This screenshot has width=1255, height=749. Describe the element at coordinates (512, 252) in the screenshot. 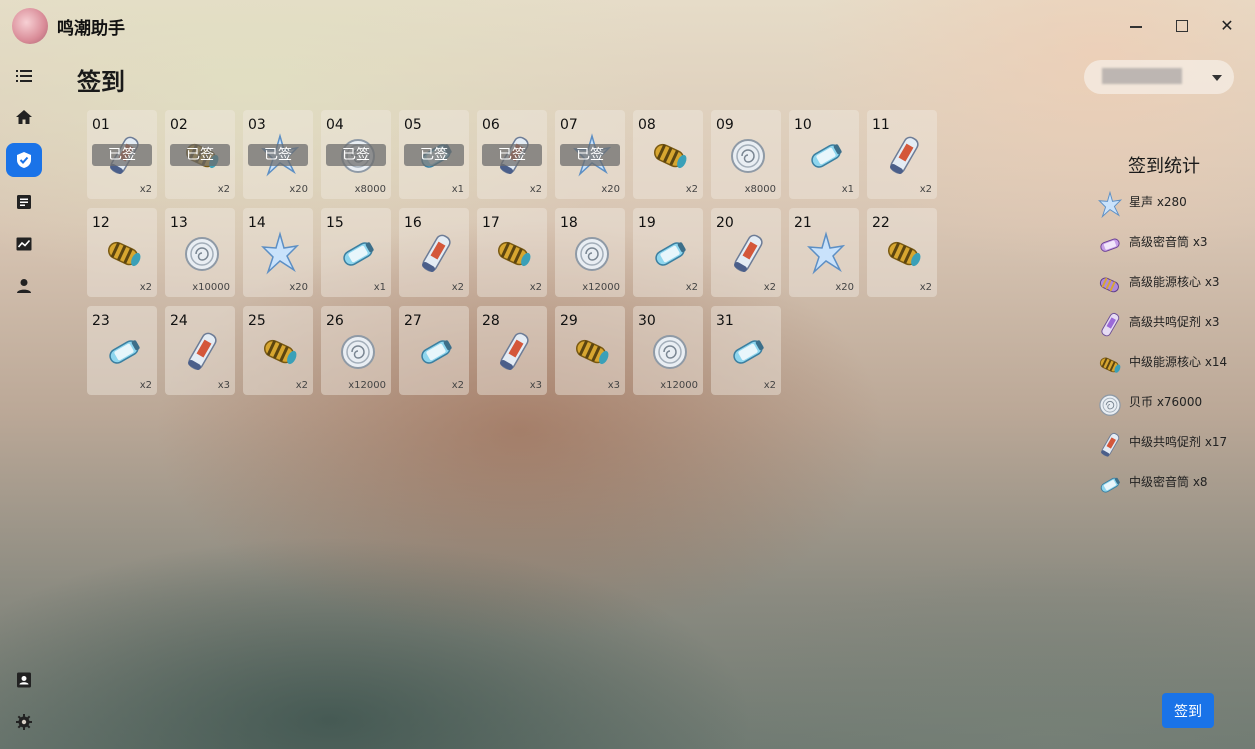

I see `calendar-day-cell: 17 x2` at that location.